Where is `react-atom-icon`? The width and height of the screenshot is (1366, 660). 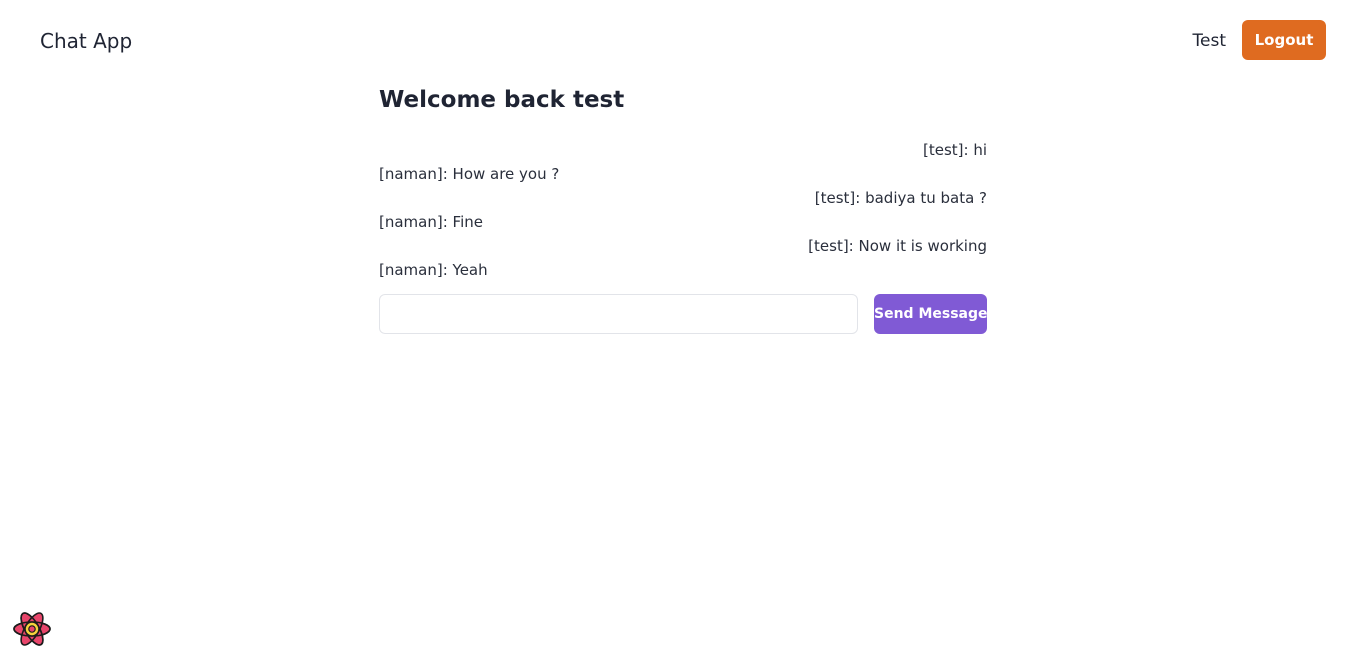
react-atom-icon is located at coordinates (32, 629).